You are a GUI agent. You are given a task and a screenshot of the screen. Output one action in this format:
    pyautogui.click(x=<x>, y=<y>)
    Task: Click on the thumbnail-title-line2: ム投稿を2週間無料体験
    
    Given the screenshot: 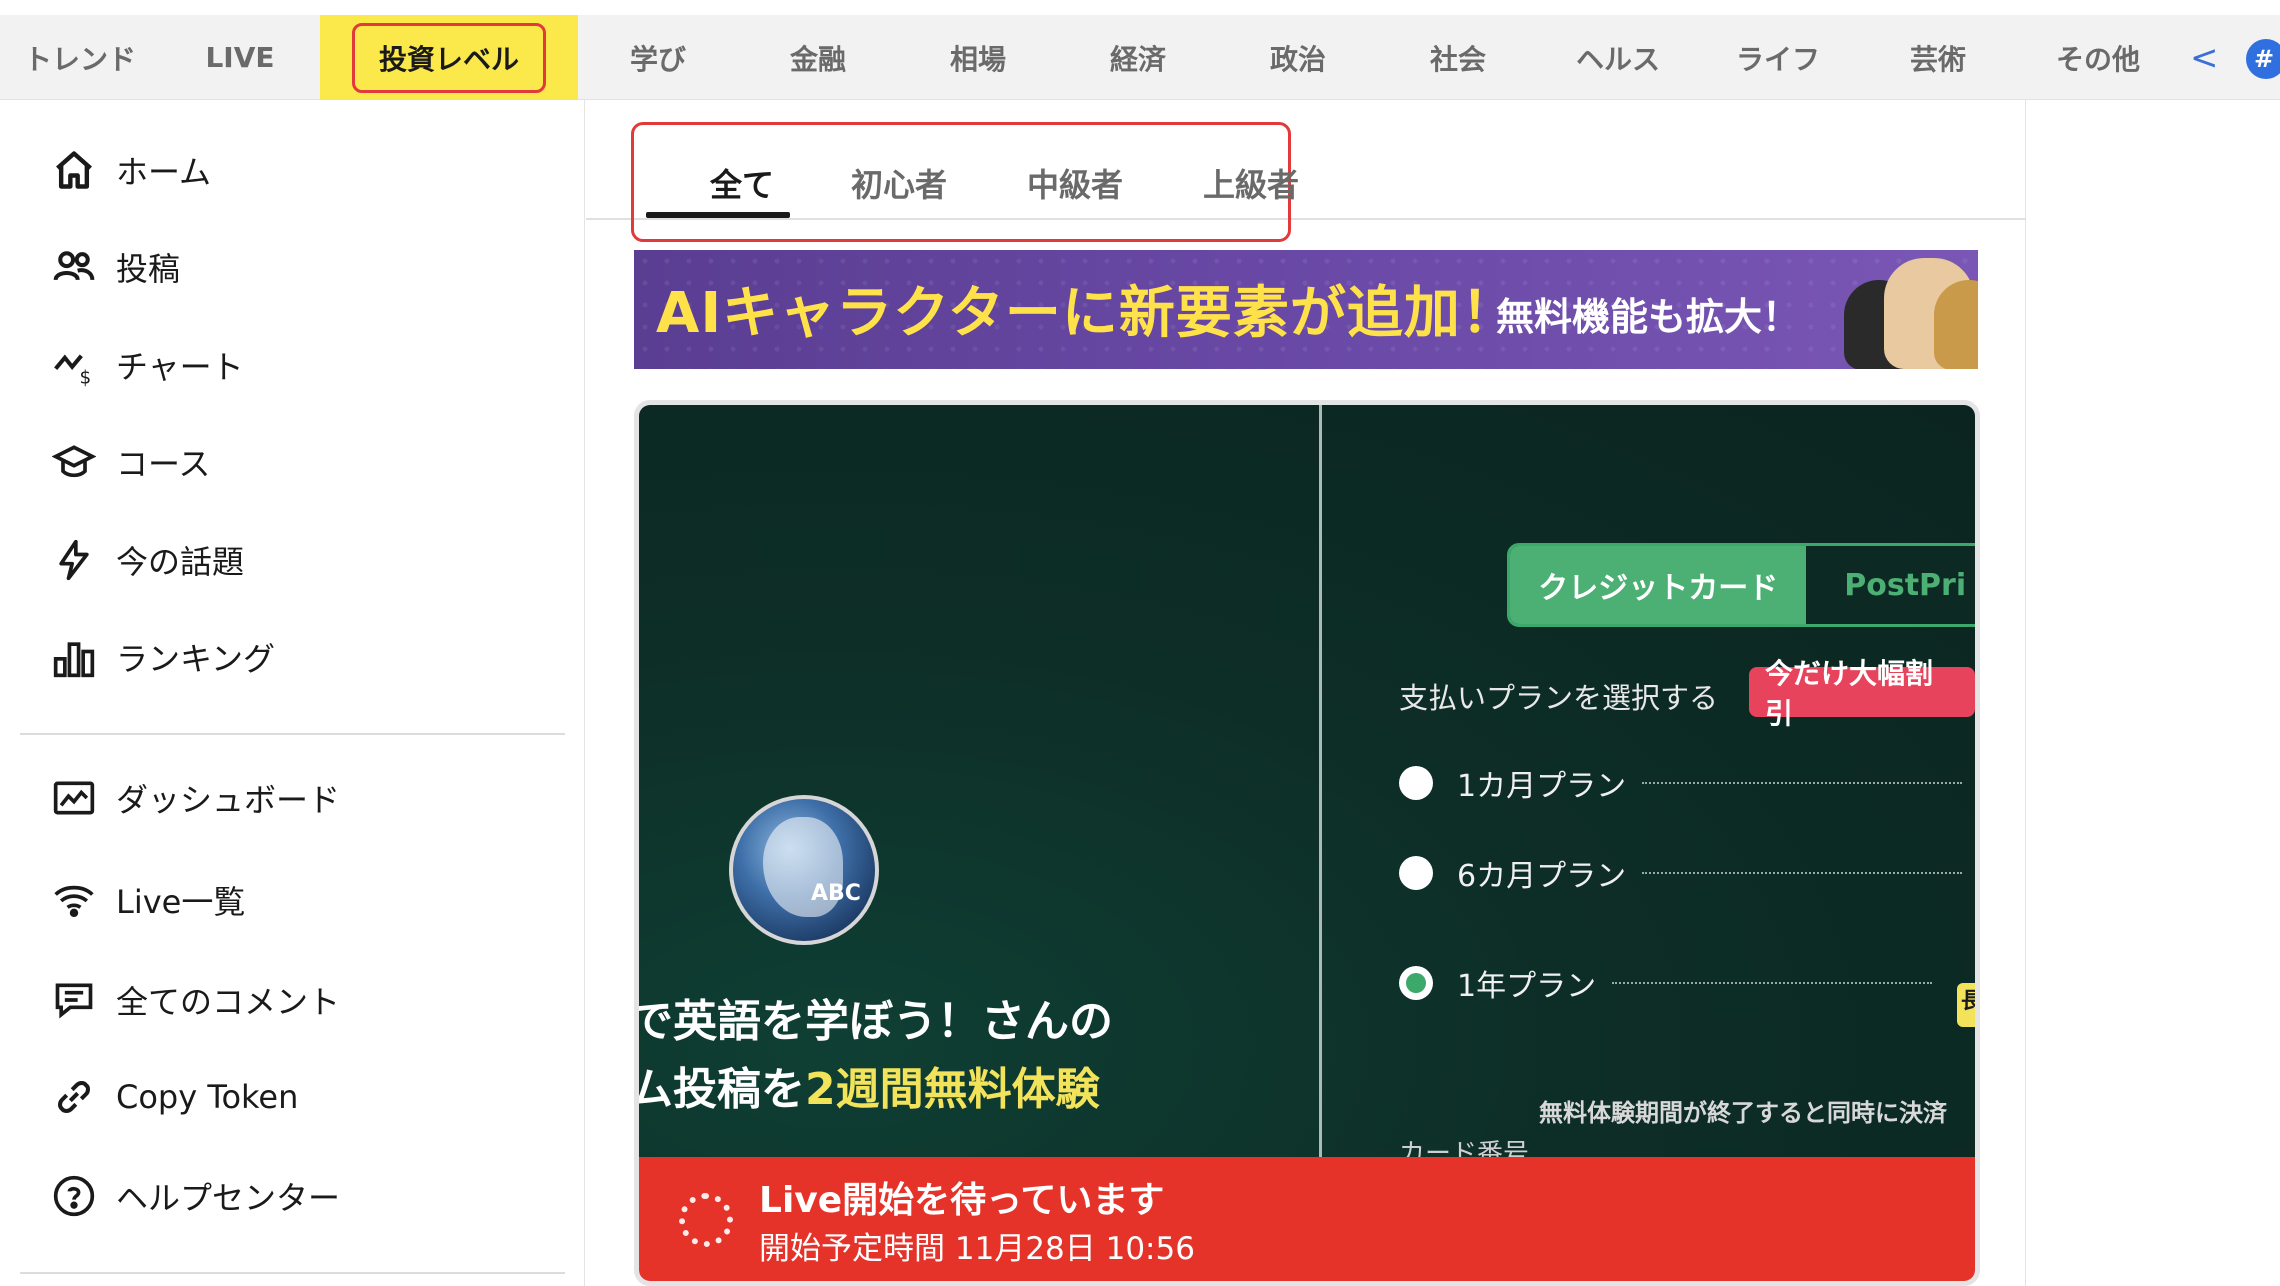 What is the action you would take?
    pyautogui.click(x=869, y=1085)
    